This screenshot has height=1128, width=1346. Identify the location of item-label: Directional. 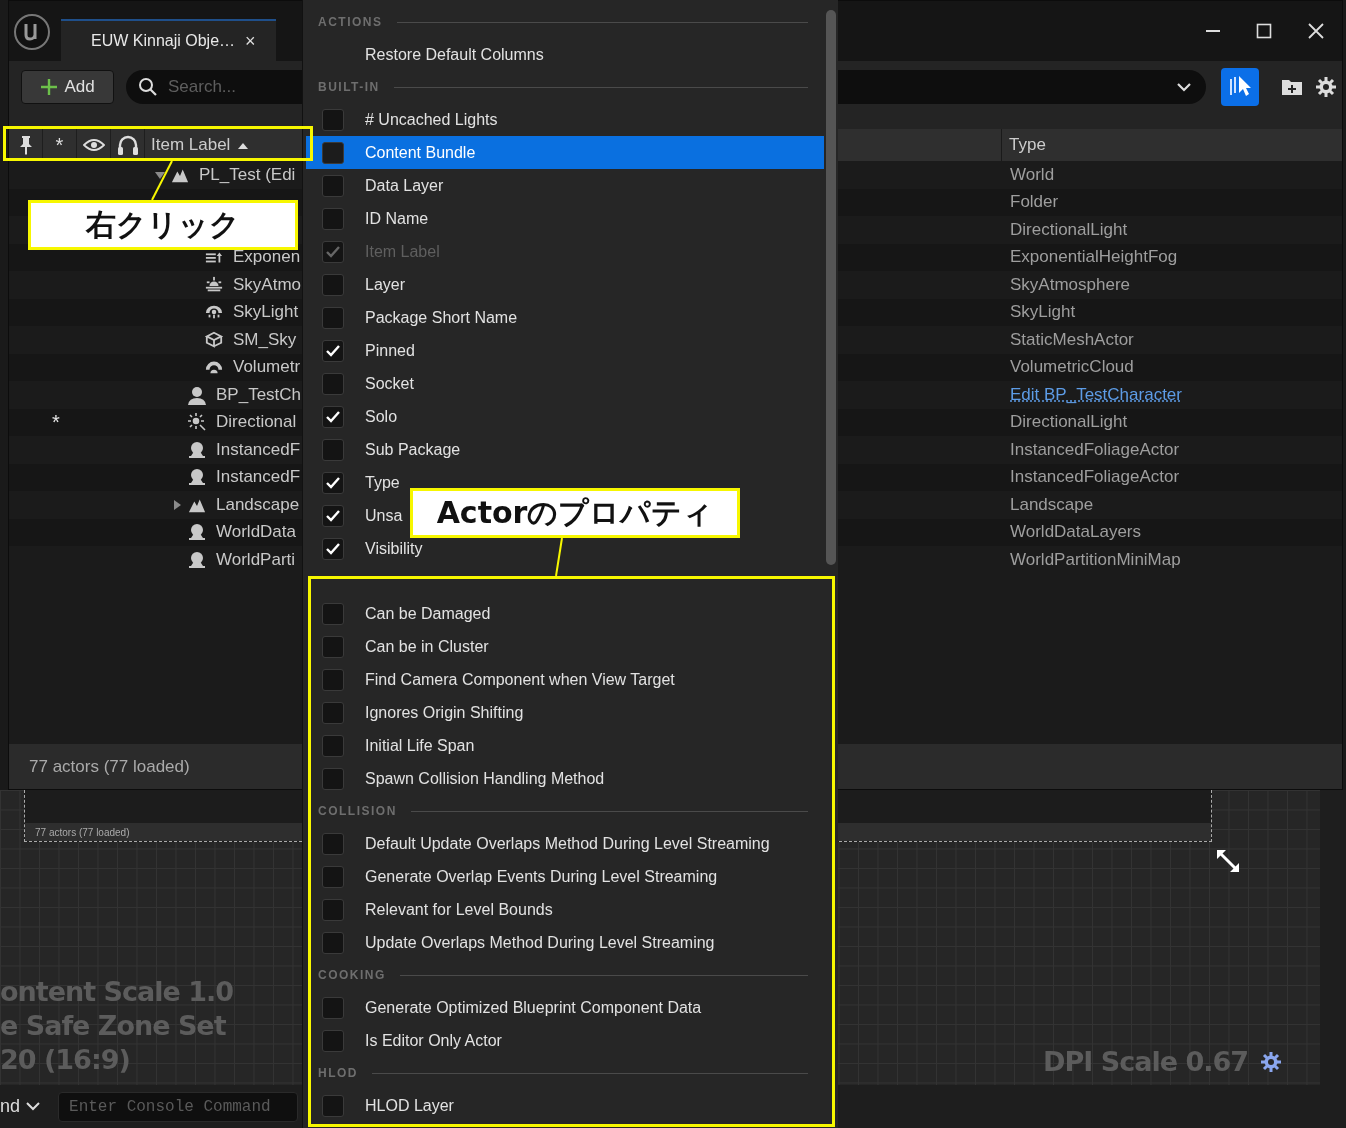
(256, 422).